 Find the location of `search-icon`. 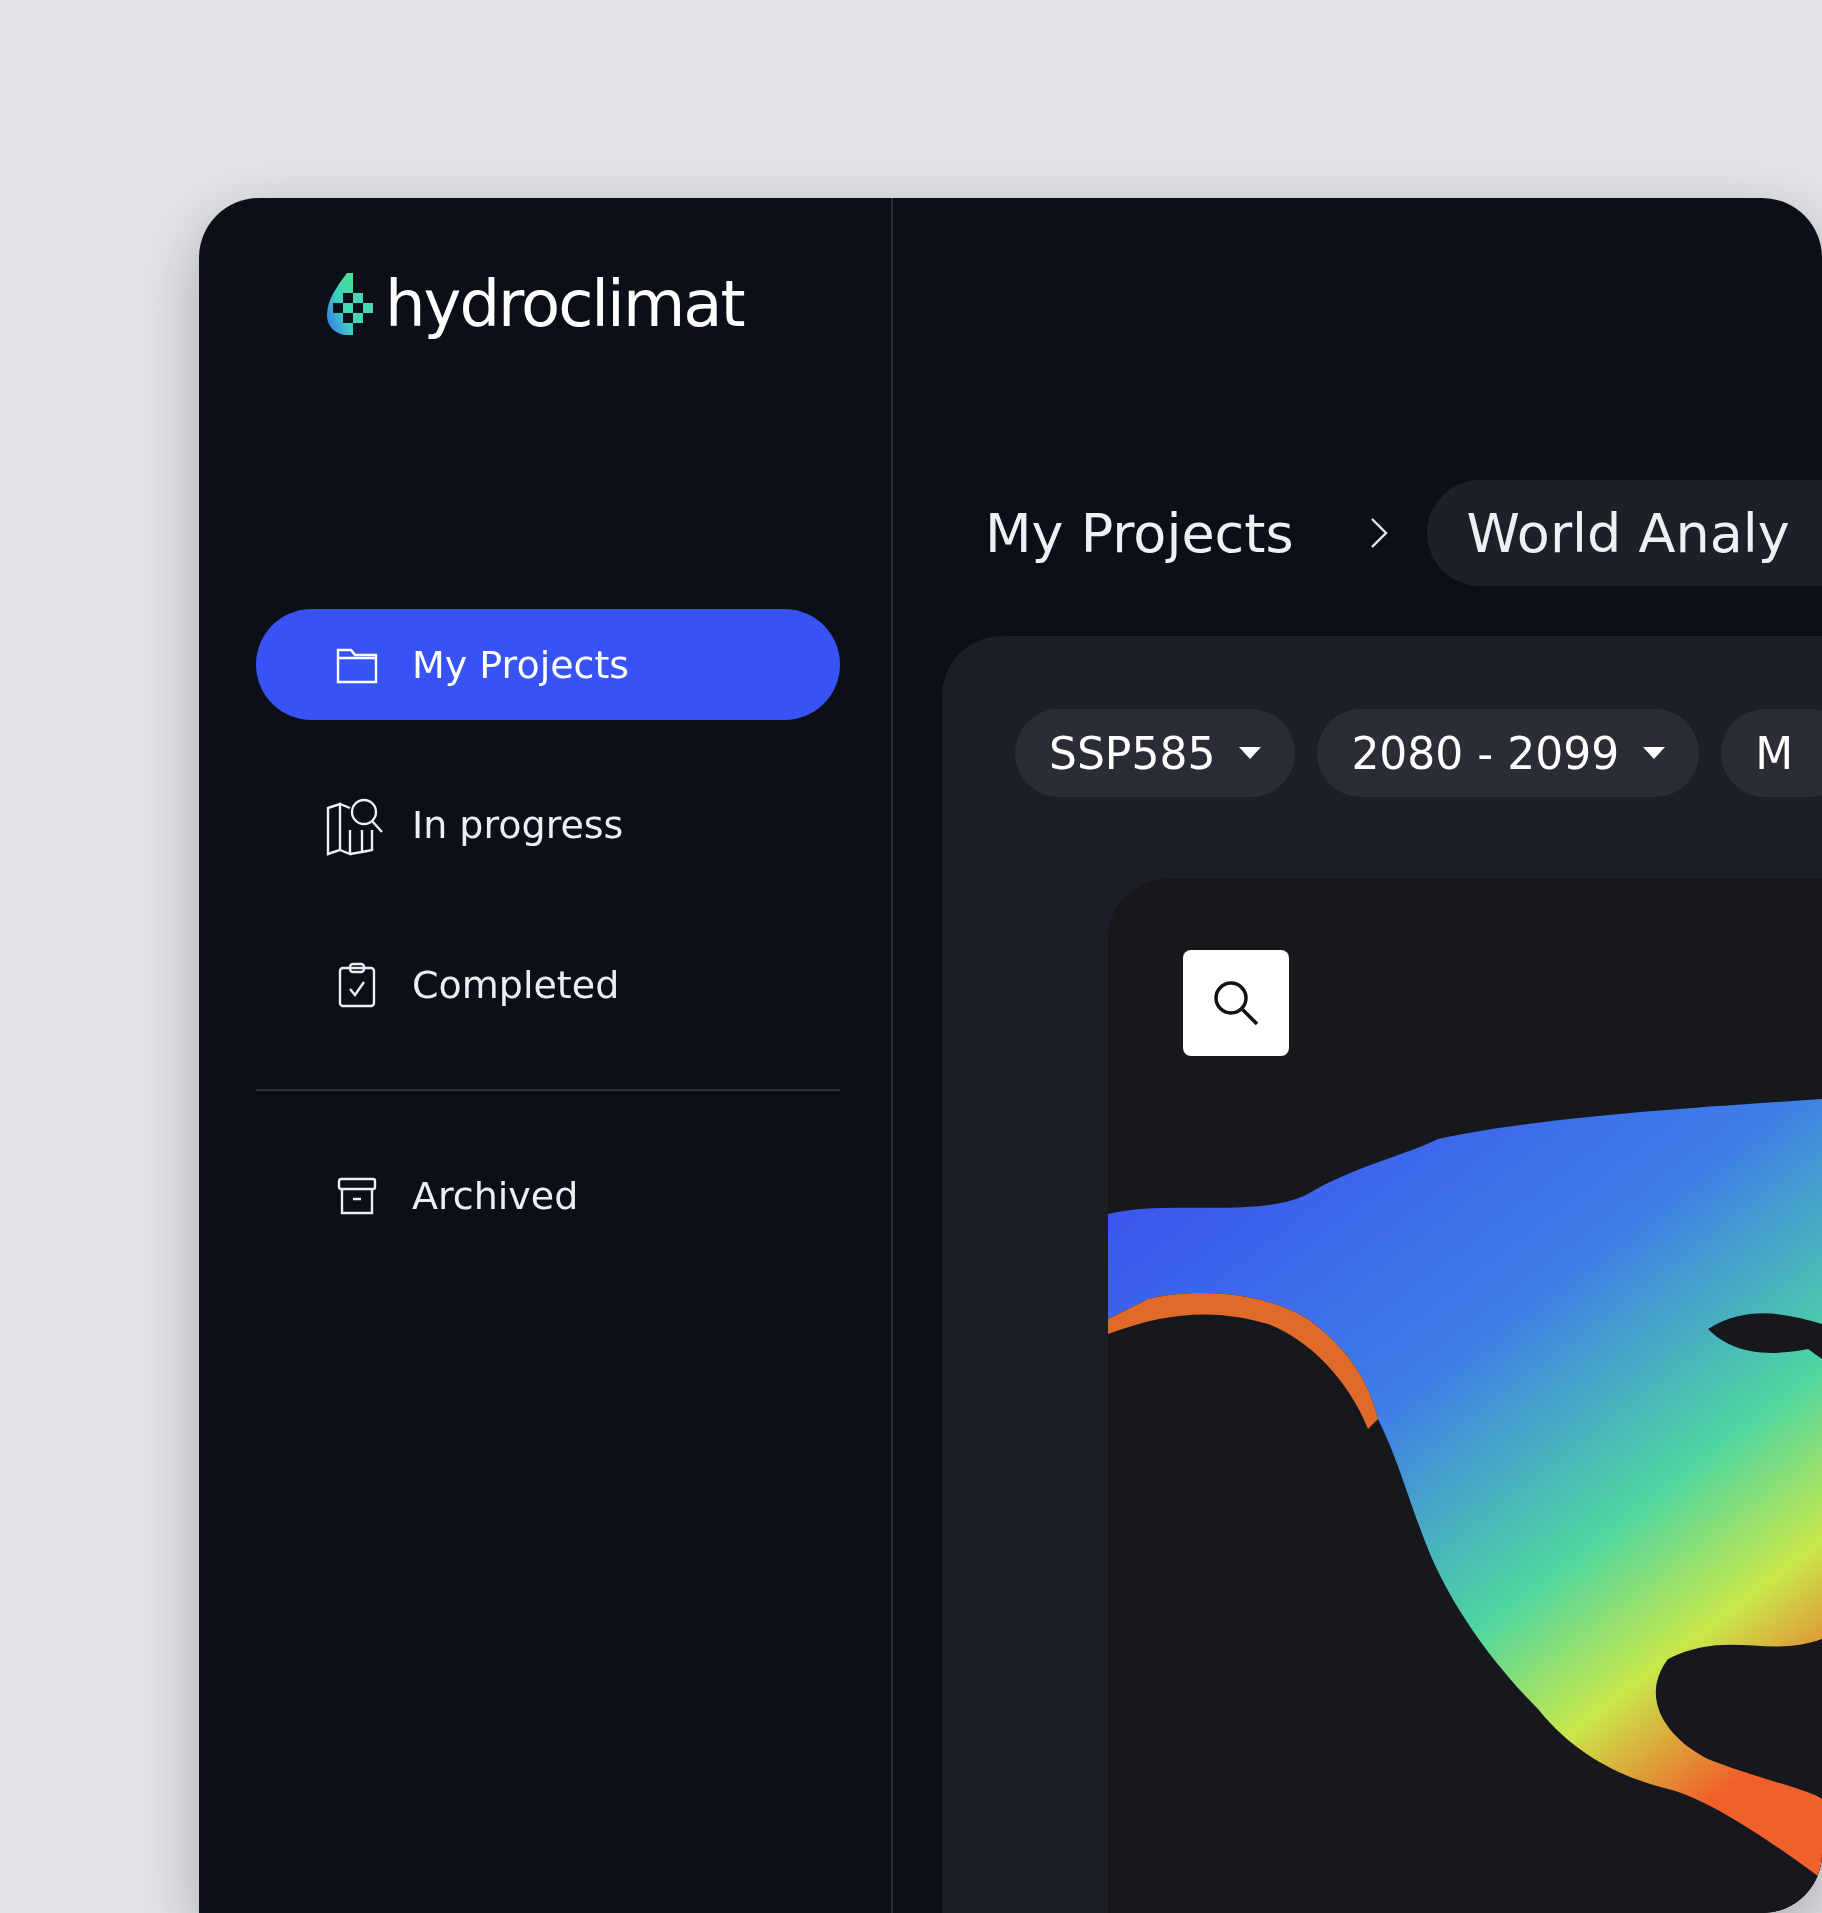

search-icon is located at coordinates (1236, 1003).